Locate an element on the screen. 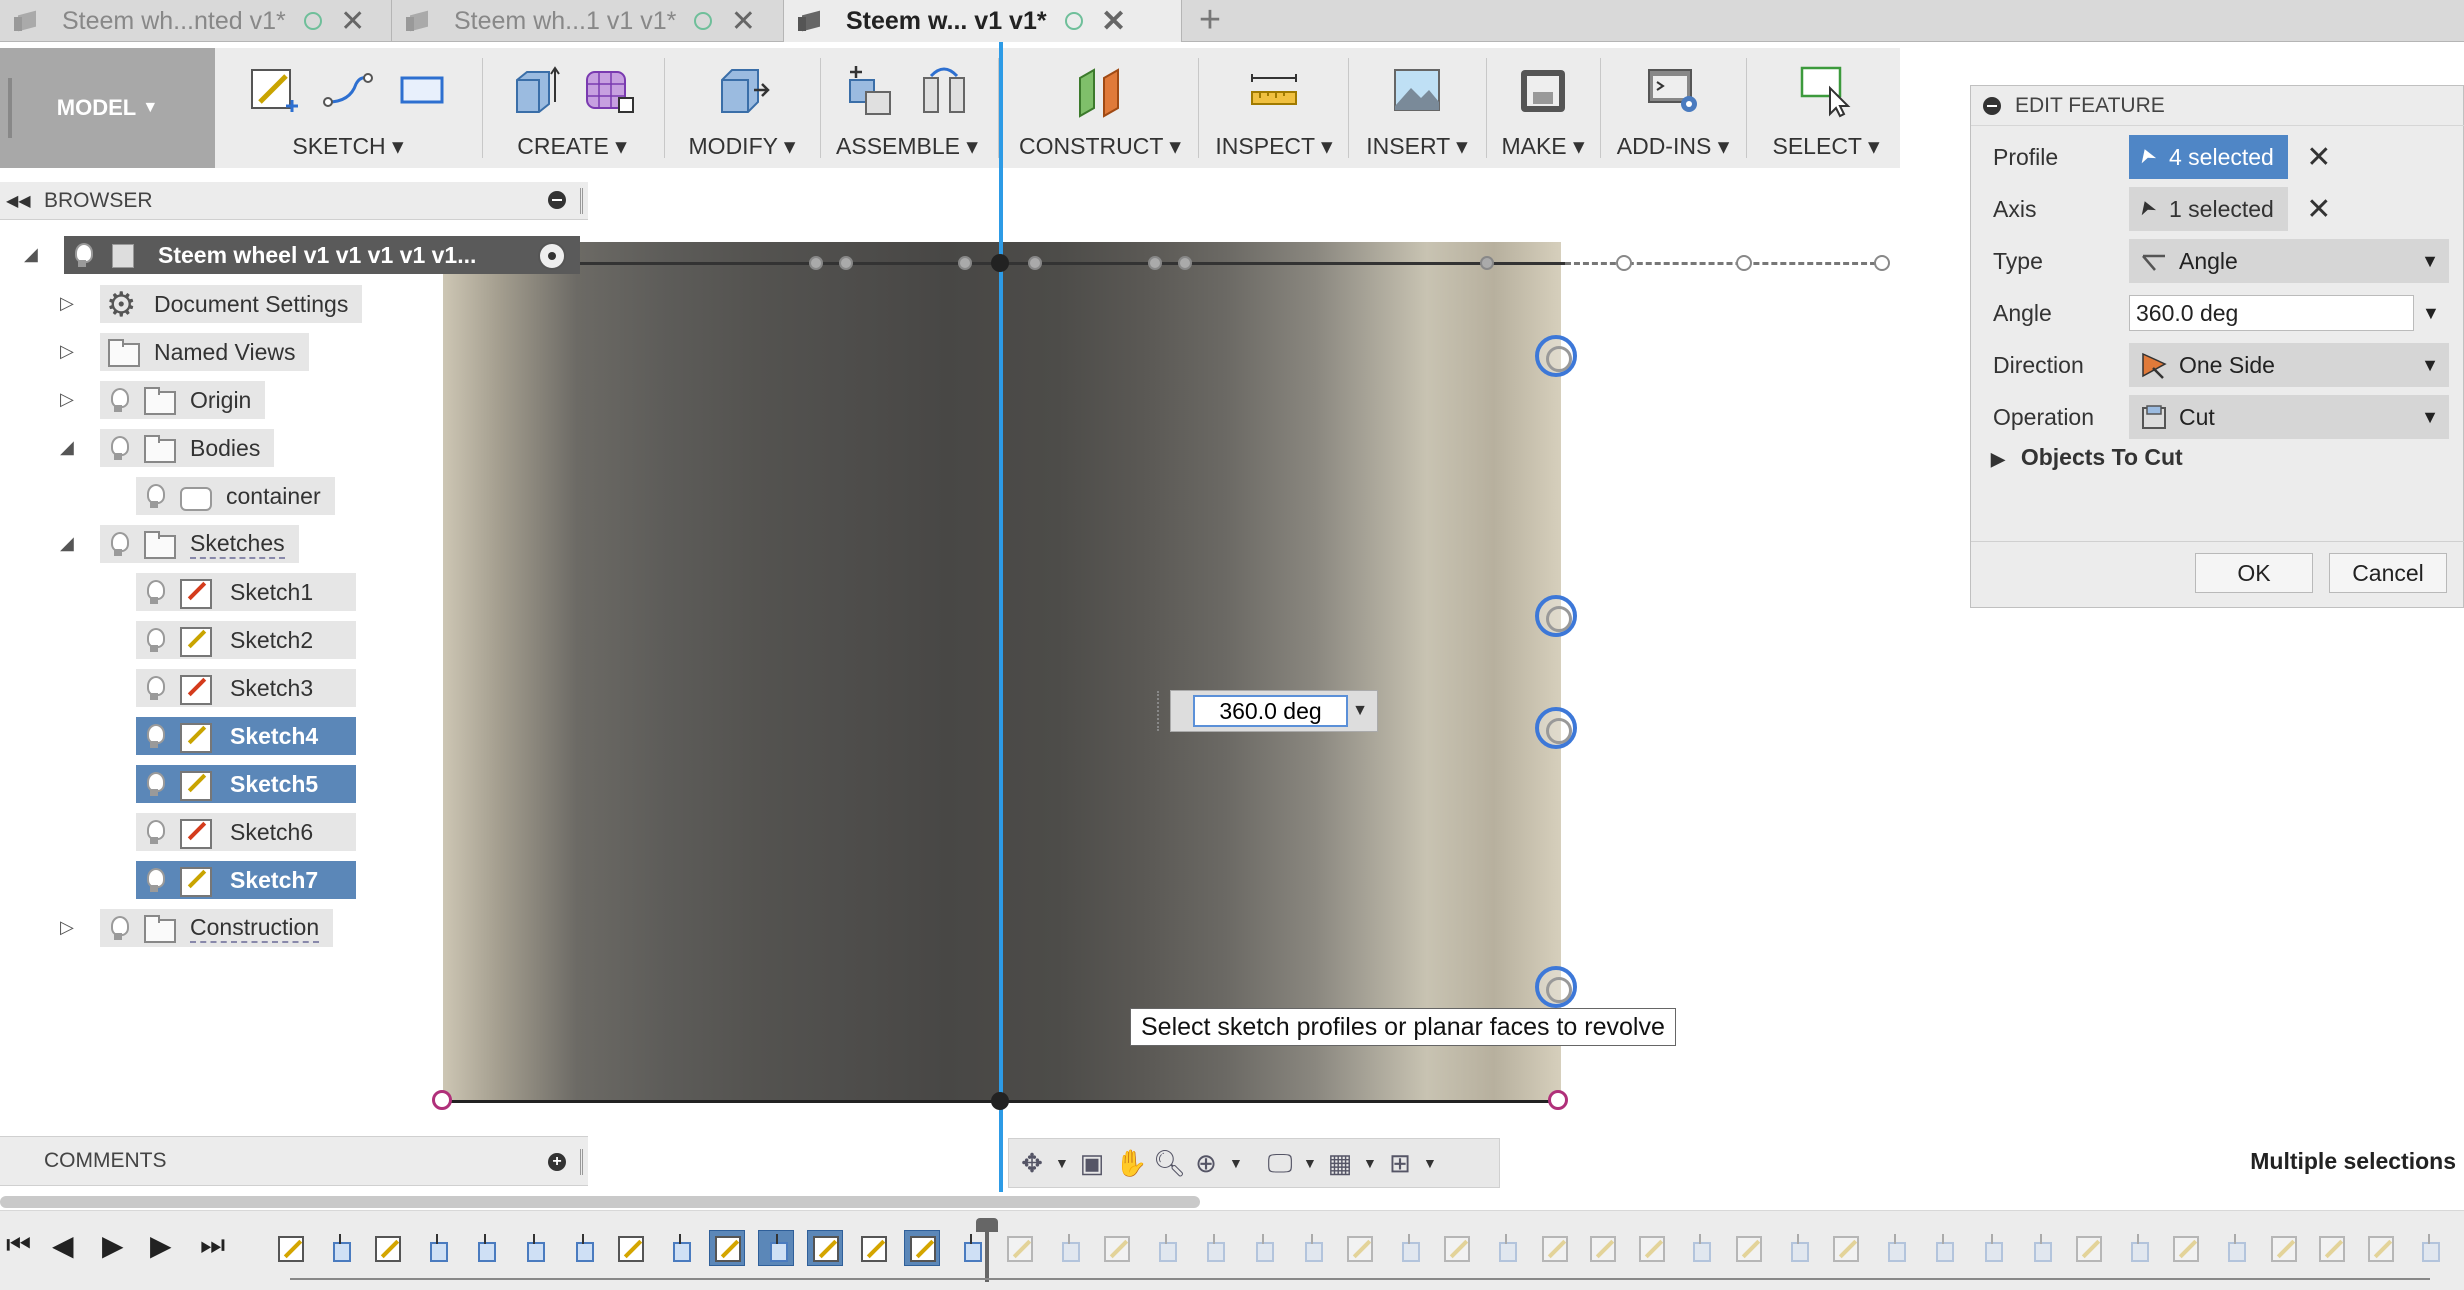 Image resolution: width=2464 pixels, height=1290 pixels. go-to-start-icon: ⏮ is located at coordinates (18, 1245).